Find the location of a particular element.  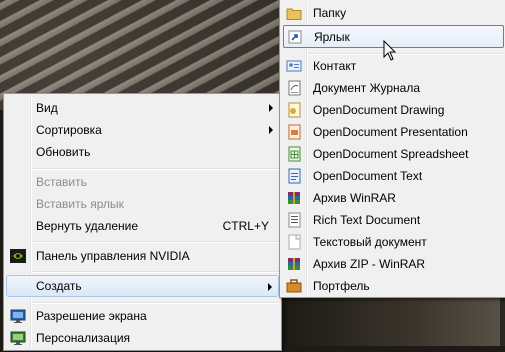

submenu-item-briefcase: Портфель is located at coordinates (393, 286).